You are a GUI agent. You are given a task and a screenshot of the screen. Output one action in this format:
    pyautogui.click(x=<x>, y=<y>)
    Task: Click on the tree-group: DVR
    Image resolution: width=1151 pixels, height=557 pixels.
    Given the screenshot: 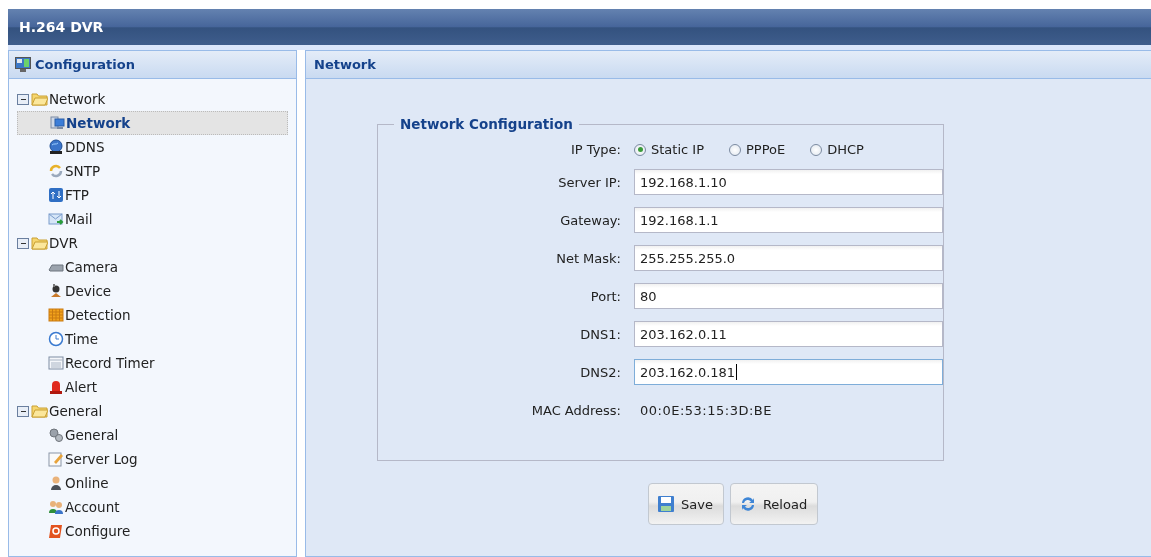 What is the action you would take?
    pyautogui.click(x=63, y=243)
    